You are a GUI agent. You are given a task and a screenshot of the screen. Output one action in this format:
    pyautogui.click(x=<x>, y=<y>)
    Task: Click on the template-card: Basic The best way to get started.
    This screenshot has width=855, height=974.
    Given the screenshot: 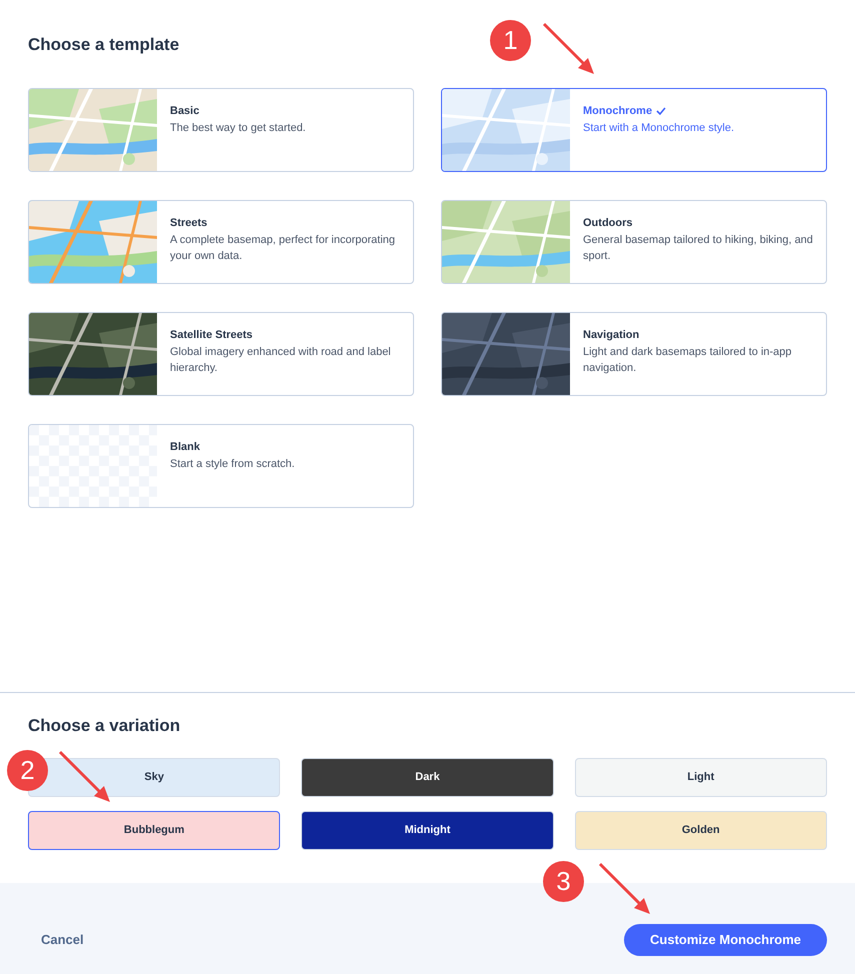 What is the action you would take?
    pyautogui.click(x=221, y=130)
    